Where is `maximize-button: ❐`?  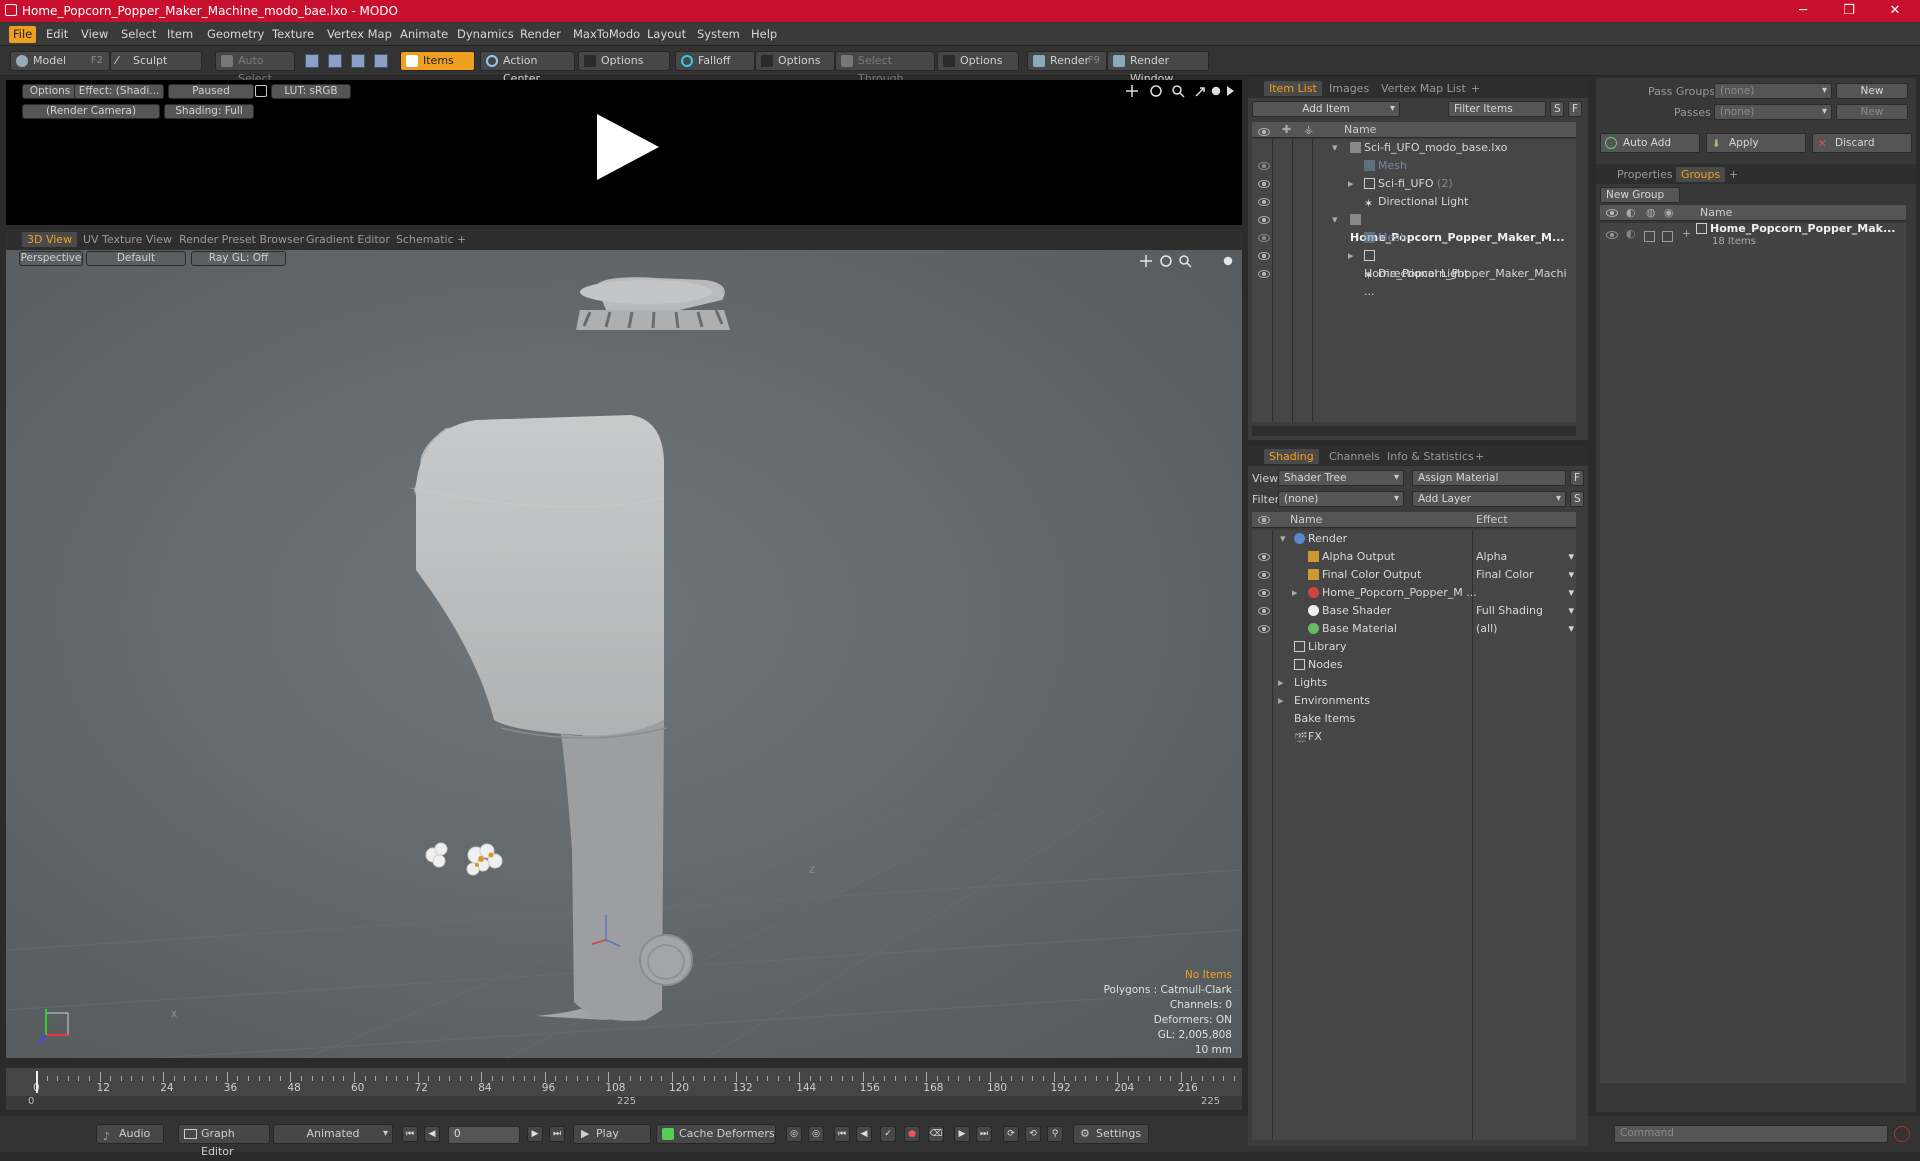 maximize-button: ❐ is located at coordinates (1849, 11).